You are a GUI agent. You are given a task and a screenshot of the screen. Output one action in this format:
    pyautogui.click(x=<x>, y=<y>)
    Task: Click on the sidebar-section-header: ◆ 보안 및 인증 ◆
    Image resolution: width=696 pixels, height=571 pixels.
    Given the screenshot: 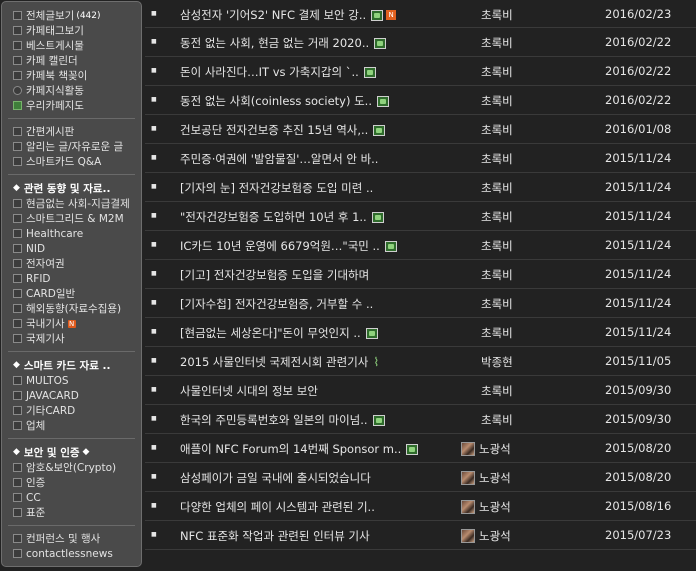 What is the action you would take?
    pyautogui.click(x=71, y=452)
    